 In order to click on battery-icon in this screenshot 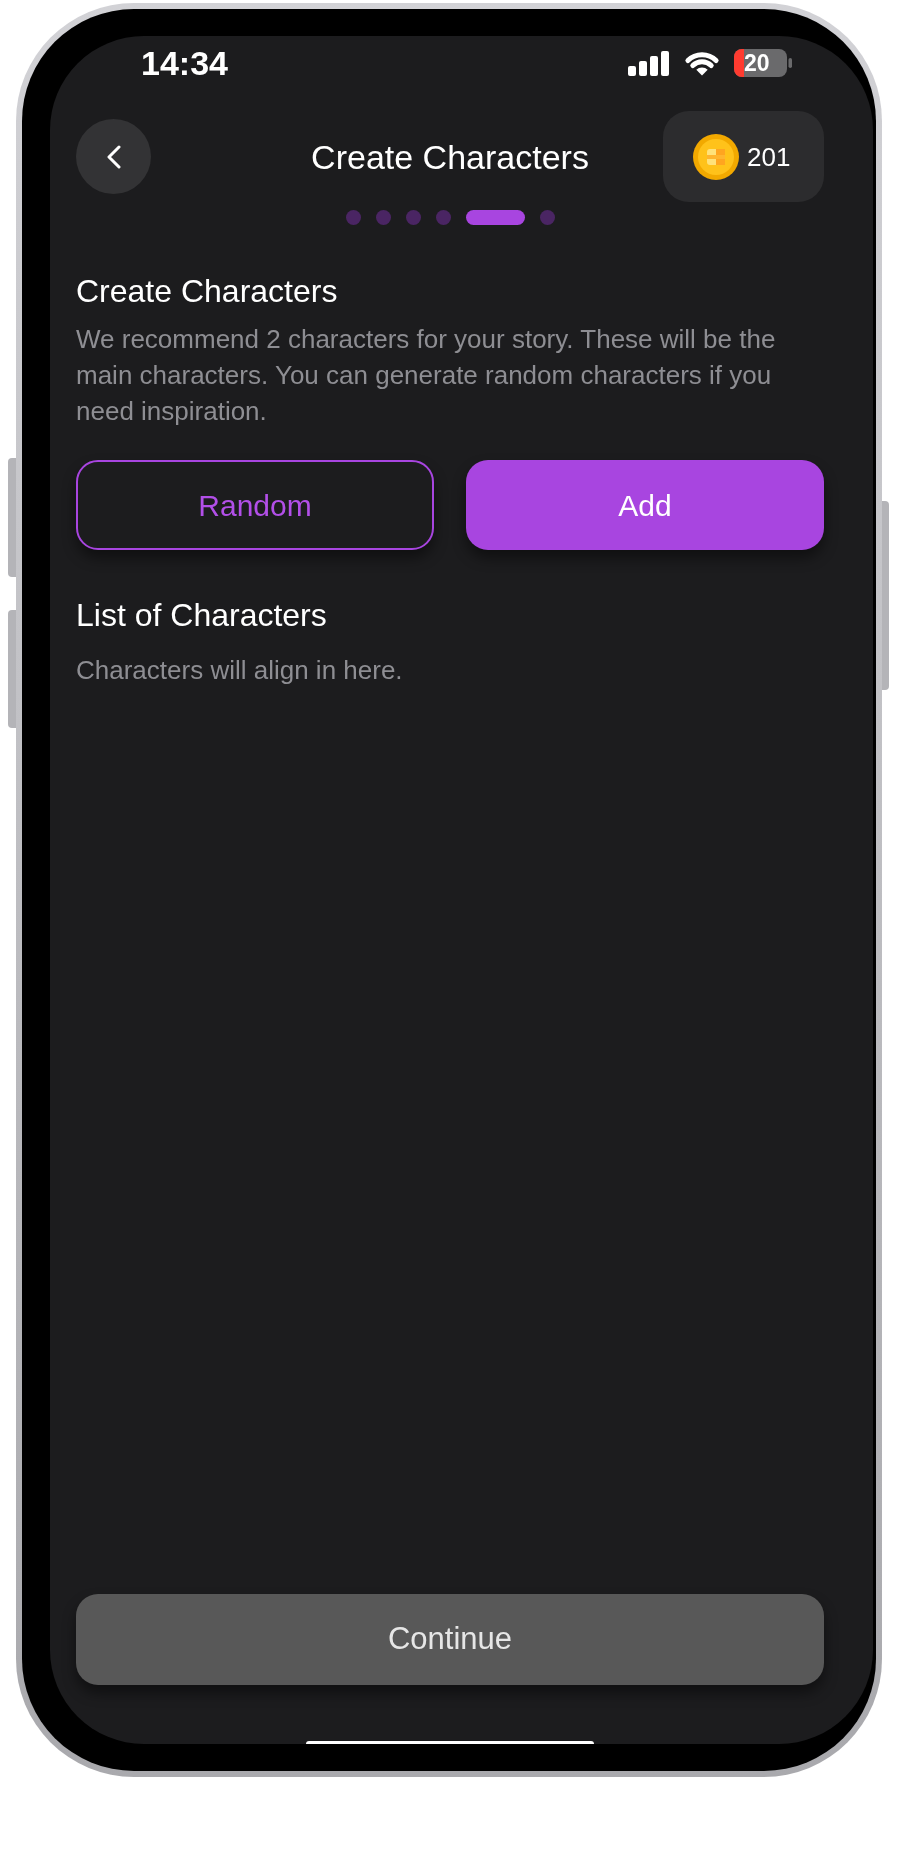, I will do `click(763, 63)`.